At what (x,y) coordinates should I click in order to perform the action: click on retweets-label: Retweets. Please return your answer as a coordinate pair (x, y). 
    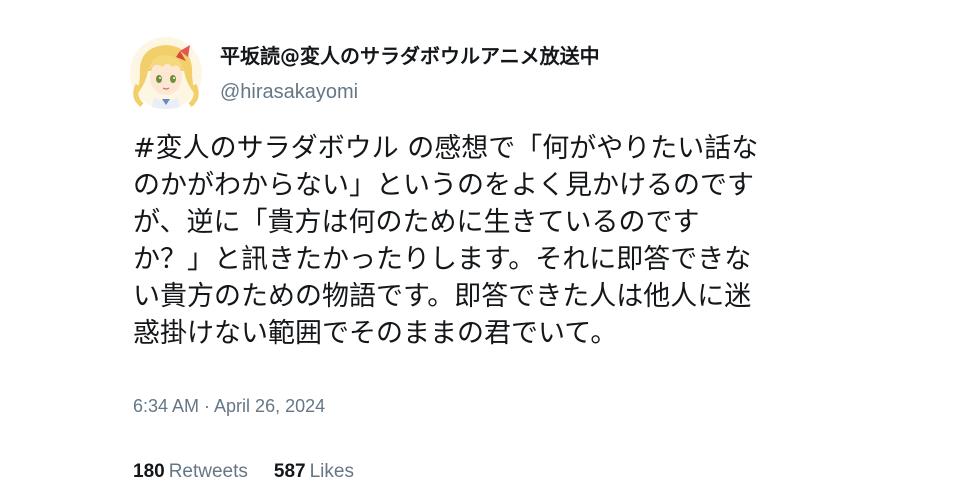
    Looking at the image, I should click on (208, 471).